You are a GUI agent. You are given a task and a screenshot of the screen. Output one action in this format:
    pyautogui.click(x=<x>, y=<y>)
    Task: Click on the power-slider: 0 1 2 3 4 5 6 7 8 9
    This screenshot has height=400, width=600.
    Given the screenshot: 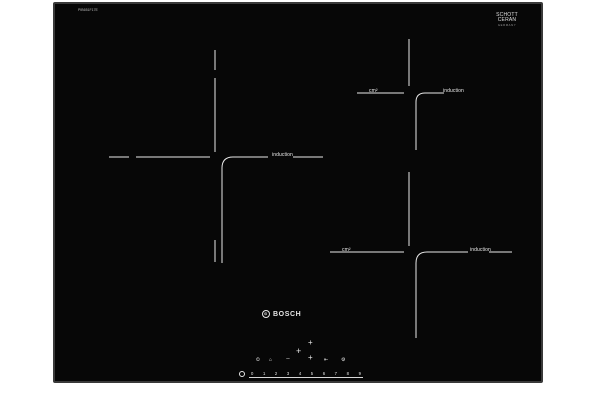 What is the action you would take?
    pyautogui.click(x=301, y=374)
    